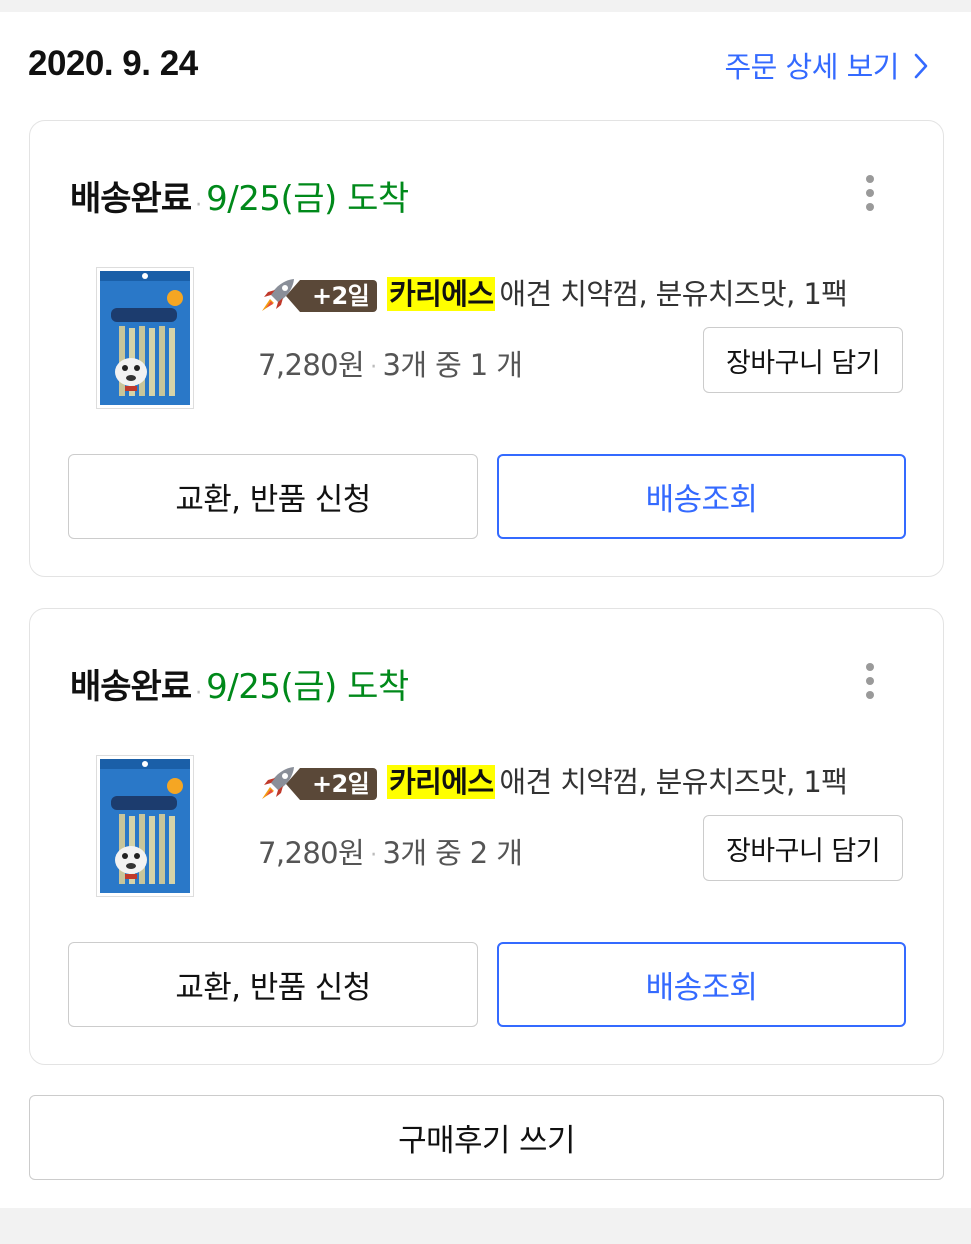 This screenshot has width=971, height=1244. I want to click on price-row: 7,280원 · 3개 중 2 개, so click(390, 851).